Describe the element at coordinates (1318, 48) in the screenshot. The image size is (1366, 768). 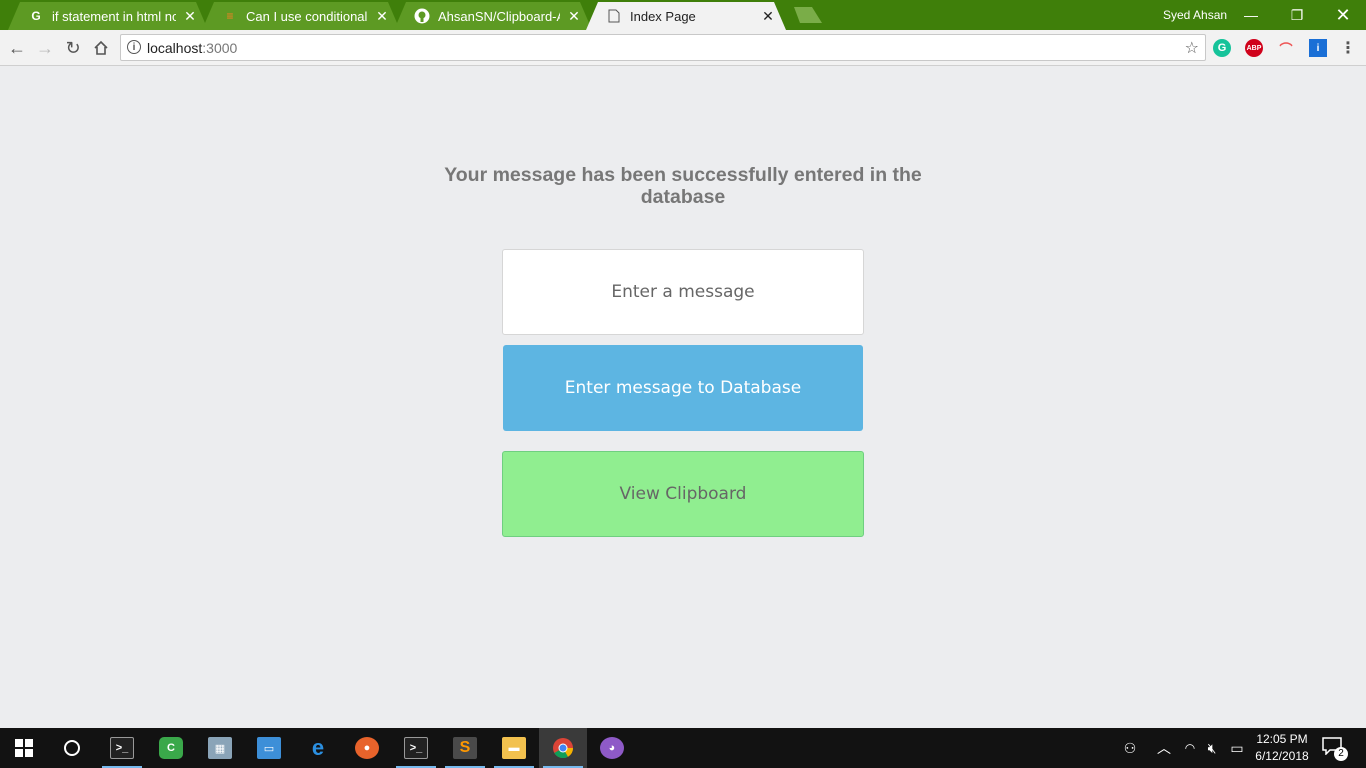
I see `blue-extension-icon: i` at that location.